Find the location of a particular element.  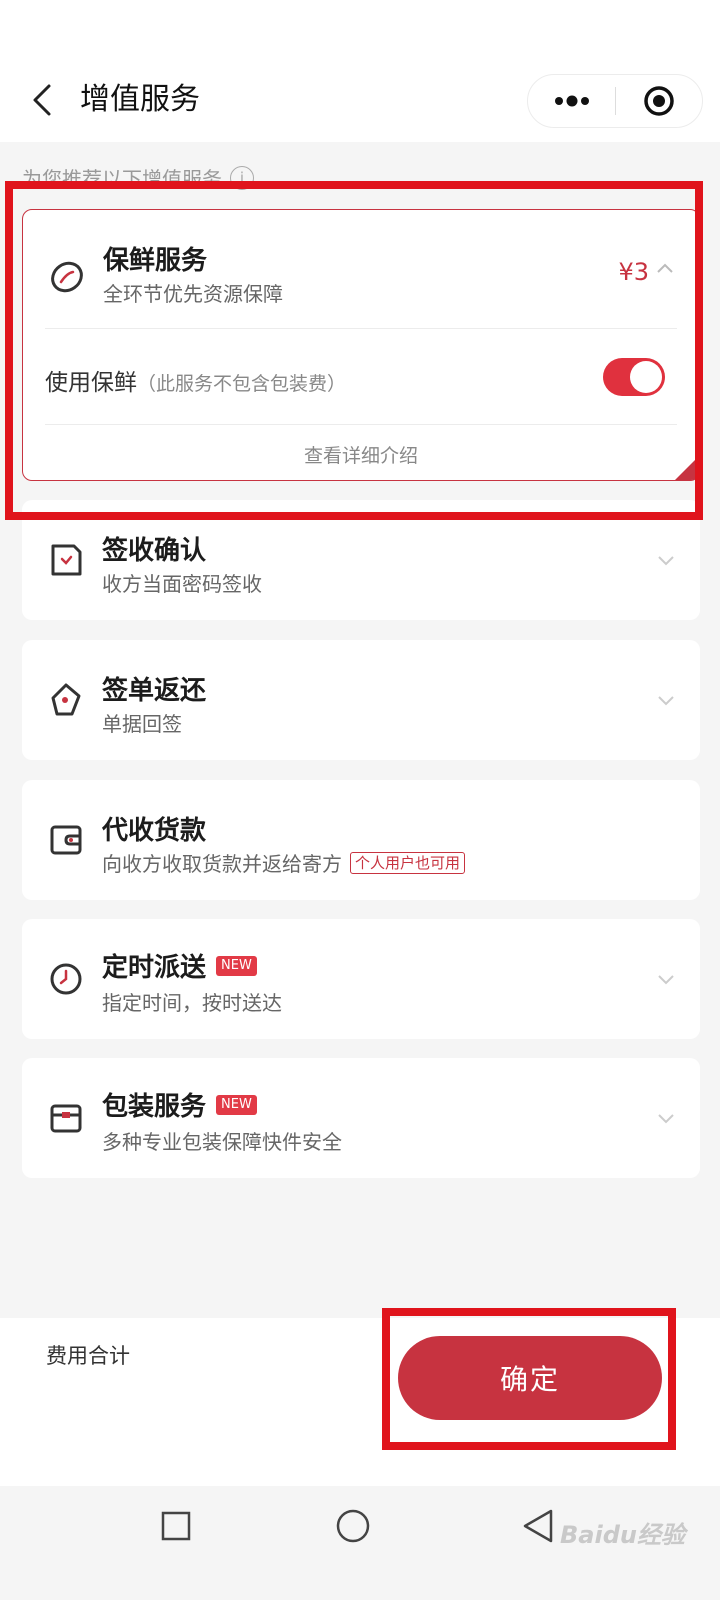

info-icon: i is located at coordinates (242, 177).